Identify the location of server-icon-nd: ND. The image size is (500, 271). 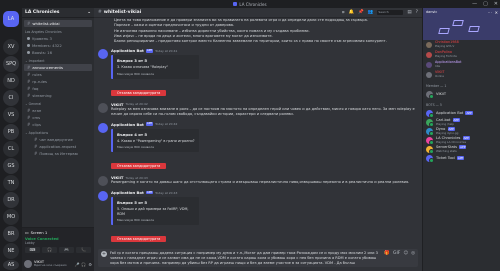
(11, 81).